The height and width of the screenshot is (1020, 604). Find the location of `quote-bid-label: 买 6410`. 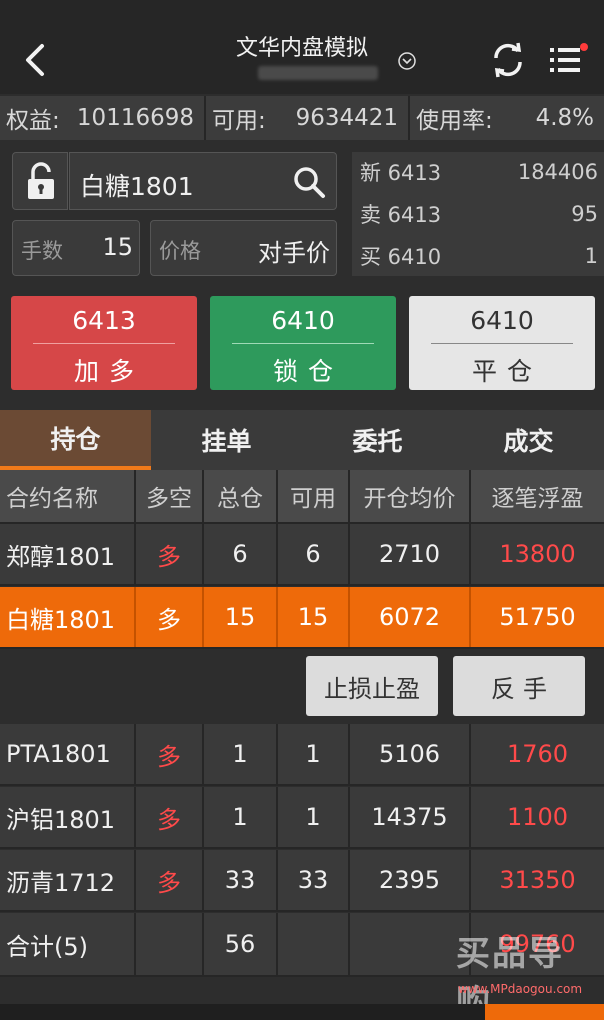

quote-bid-label: 买 6410 is located at coordinates (401, 257).